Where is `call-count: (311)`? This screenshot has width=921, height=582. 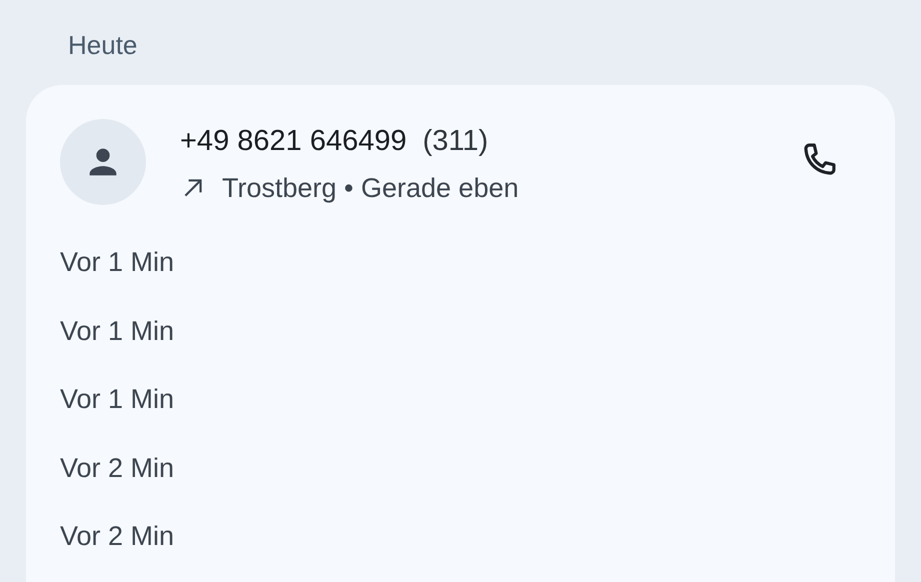 call-count: (311) is located at coordinates (455, 141).